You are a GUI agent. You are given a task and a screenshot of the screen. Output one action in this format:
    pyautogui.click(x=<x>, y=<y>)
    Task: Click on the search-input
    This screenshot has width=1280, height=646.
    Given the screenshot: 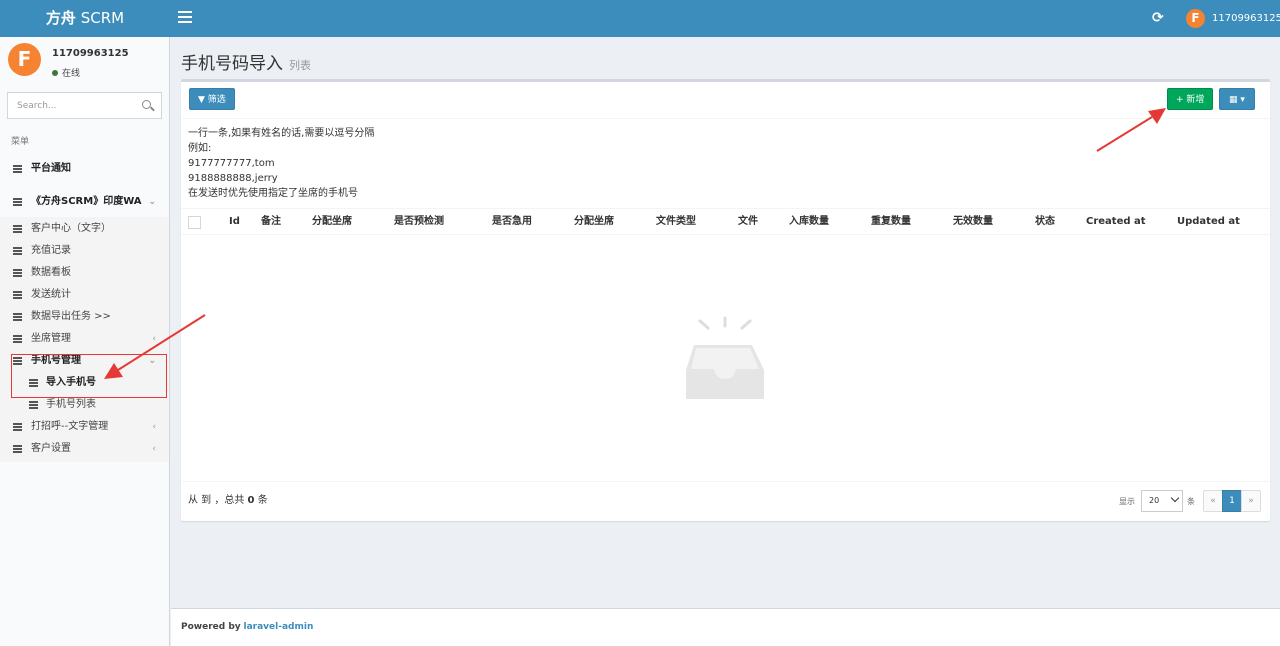 What is the action you would take?
    pyautogui.click(x=70, y=105)
    